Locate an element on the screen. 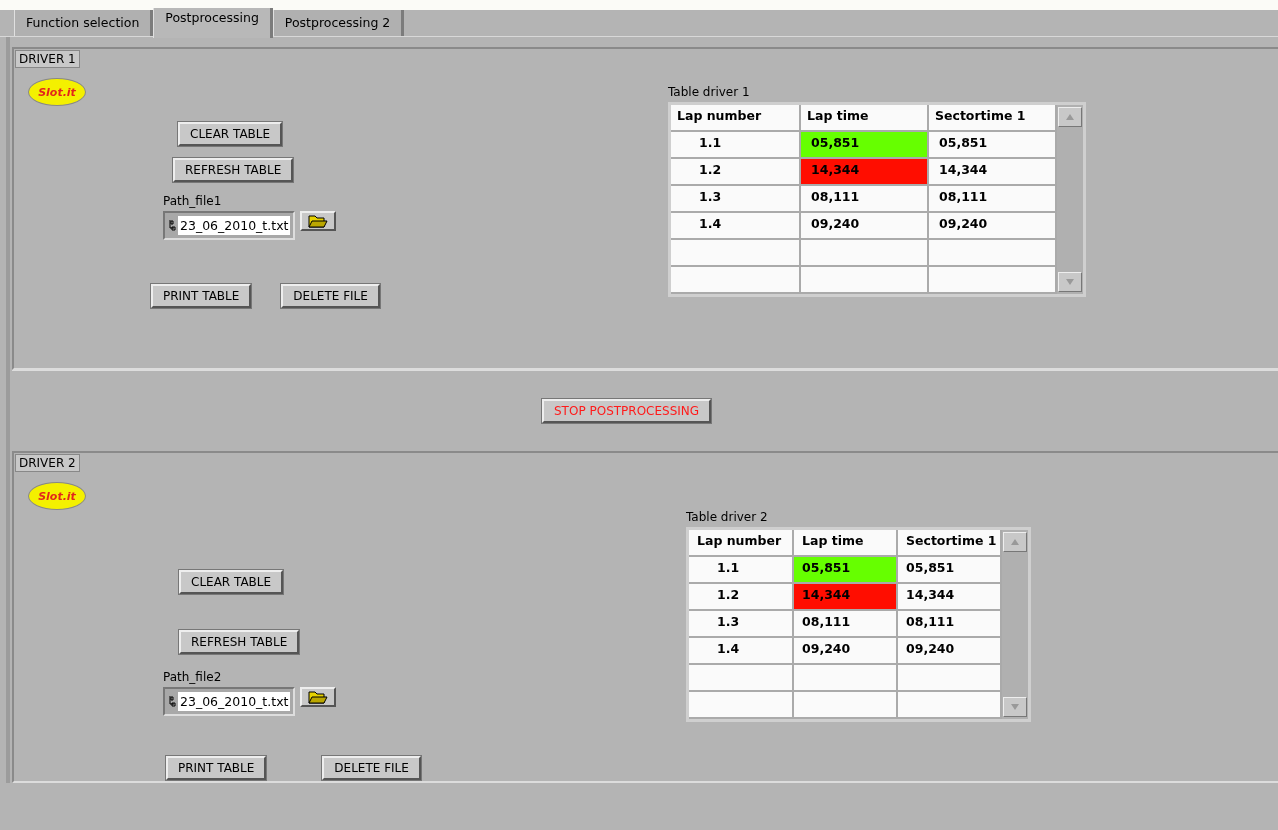 This screenshot has width=1278, height=830. path-label: Path_file1 is located at coordinates (192, 201).